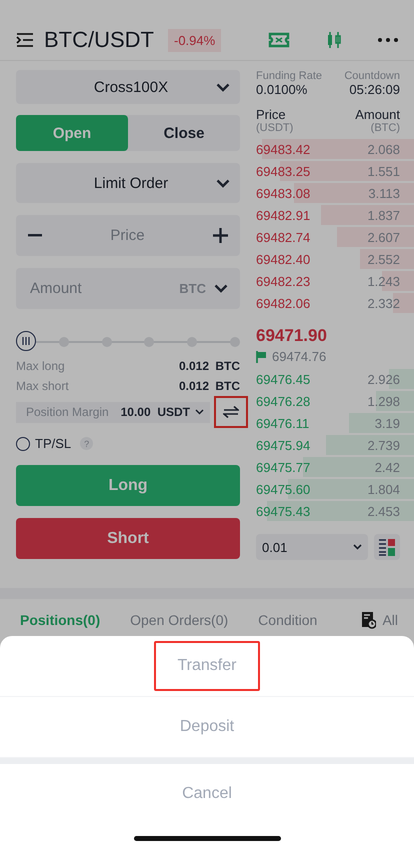  Describe the element at coordinates (383, 171) in the screenshot. I see `ask-amount: 1.551` at that location.